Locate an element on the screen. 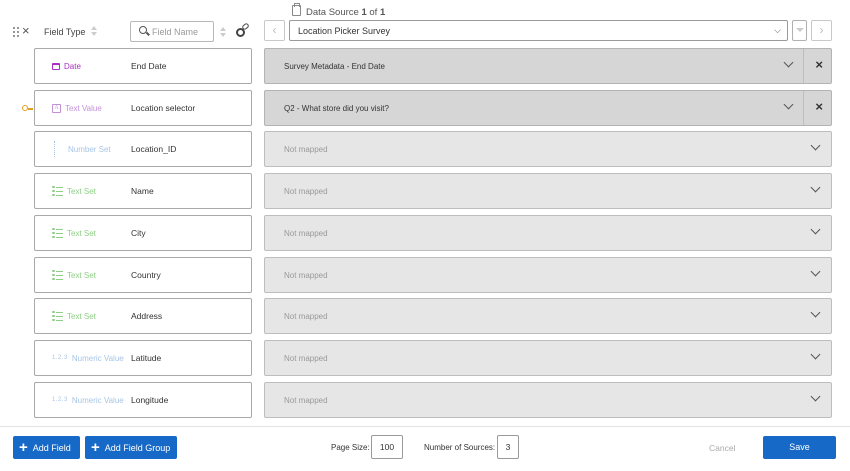  add-field-group-button: + Add Field Group is located at coordinates (131, 447).